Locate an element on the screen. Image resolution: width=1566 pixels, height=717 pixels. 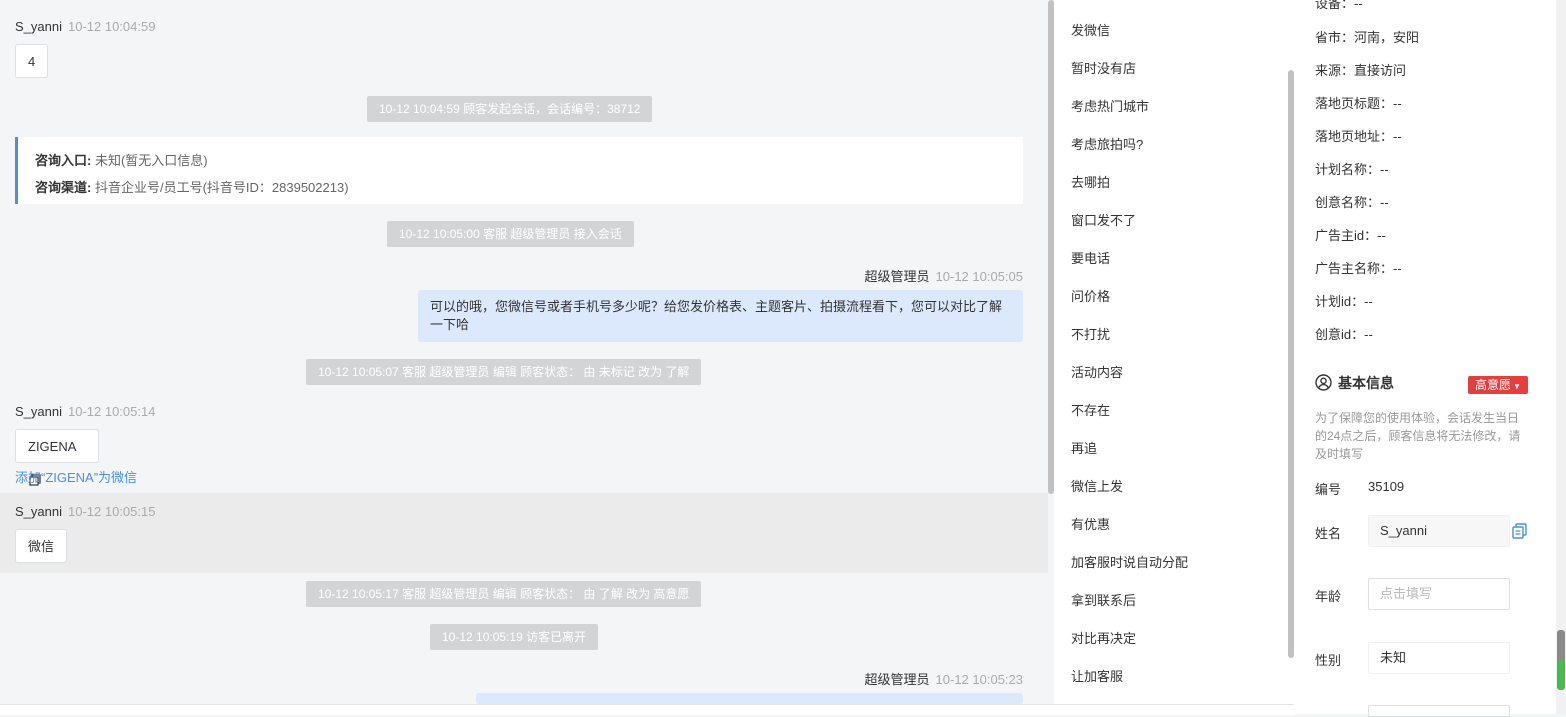
name-label: 姓名 is located at coordinates (1328, 533).